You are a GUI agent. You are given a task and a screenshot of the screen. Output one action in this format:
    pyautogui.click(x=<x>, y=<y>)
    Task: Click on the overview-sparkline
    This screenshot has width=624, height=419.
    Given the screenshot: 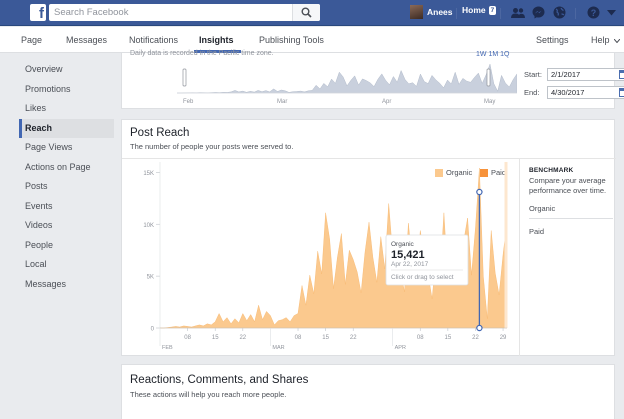 What is the action you would take?
    pyautogui.click(x=347, y=78)
    